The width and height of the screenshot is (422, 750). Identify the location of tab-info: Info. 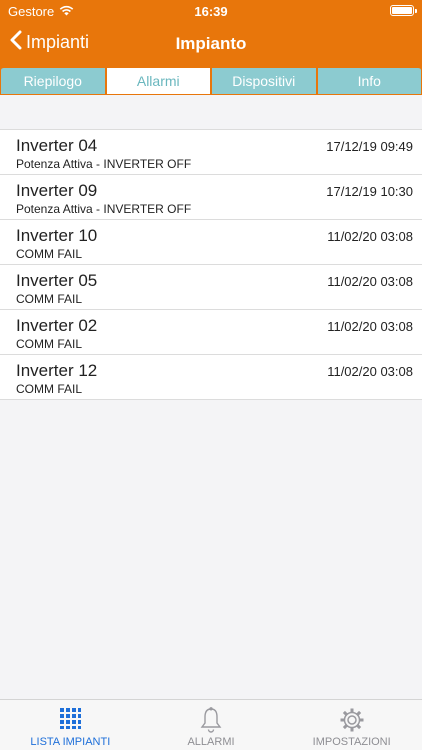
(369, 80).